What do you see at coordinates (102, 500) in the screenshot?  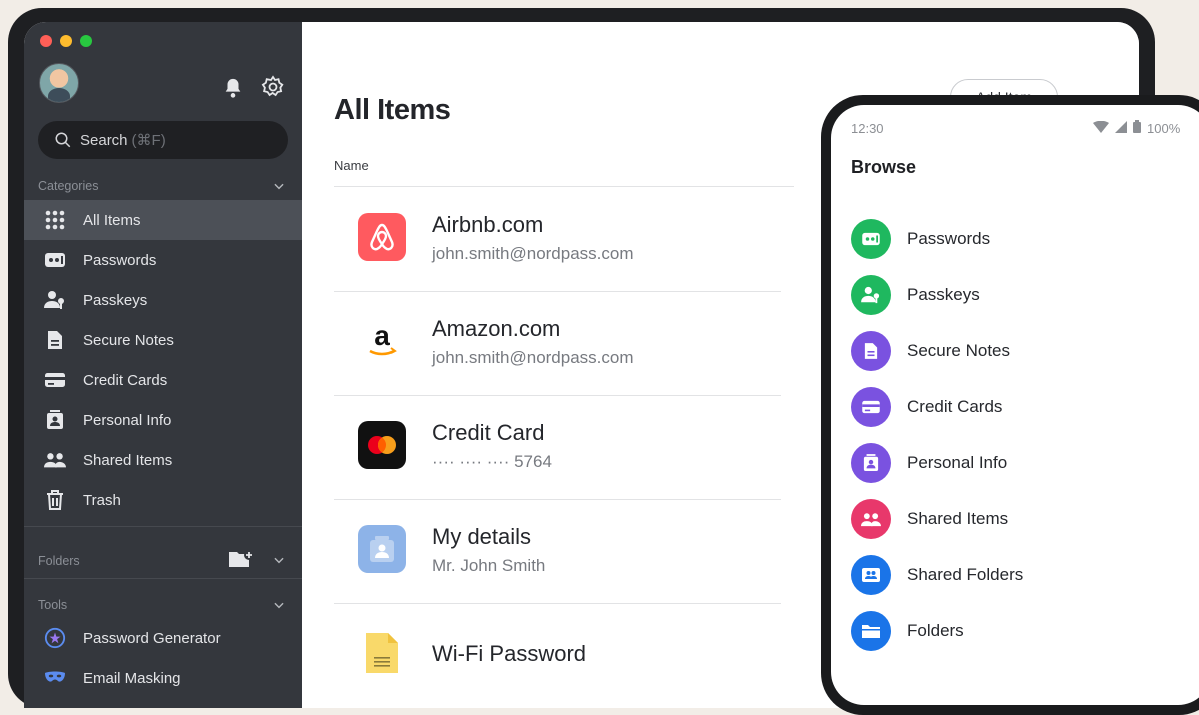 I see `sidebar-item-label: Trash` at bounding box center [102, 500].